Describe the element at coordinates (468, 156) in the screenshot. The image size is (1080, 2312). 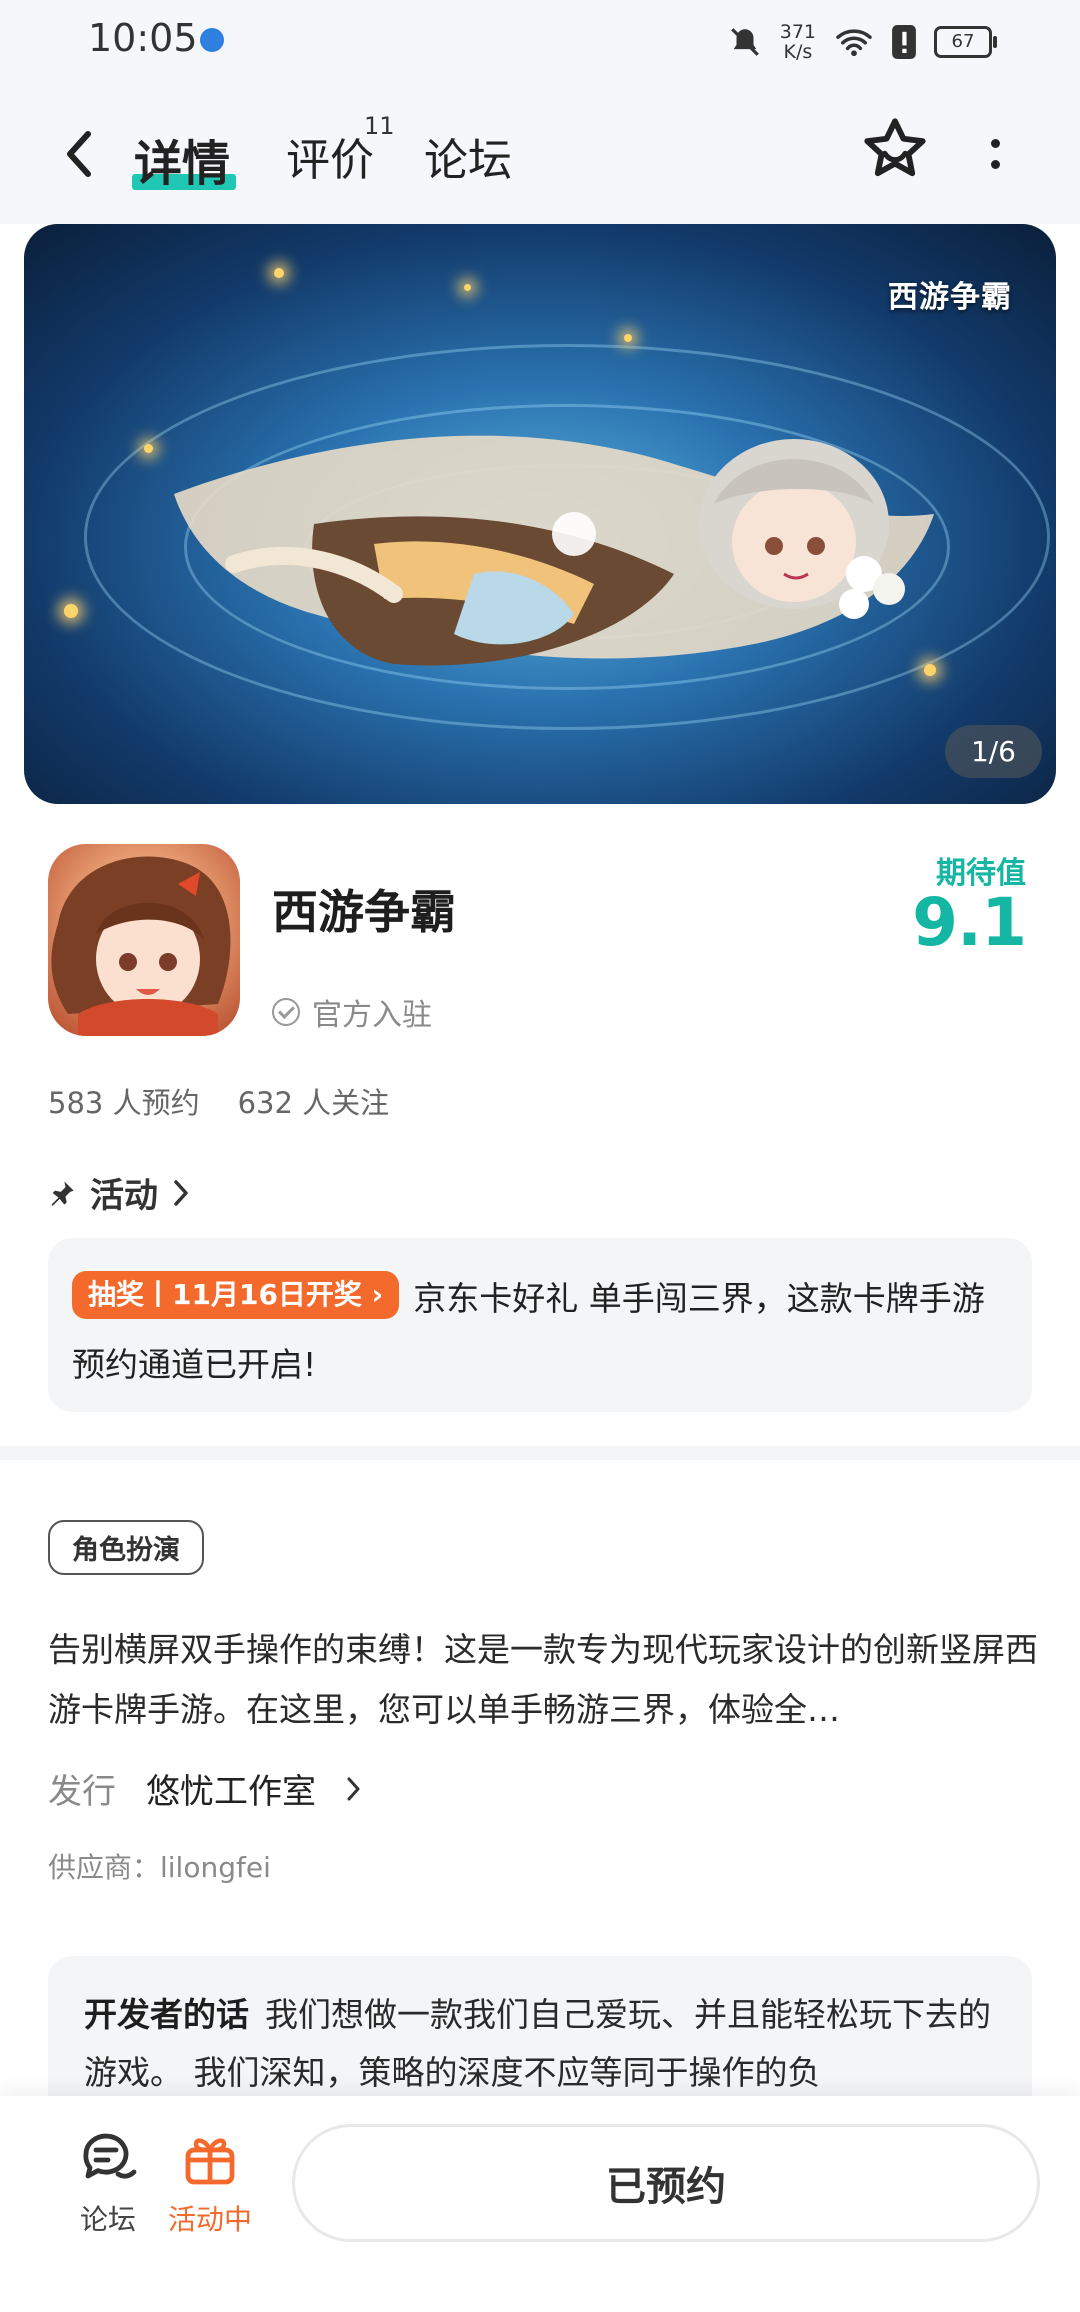
I see `tab-forum: 论坛` at that location.